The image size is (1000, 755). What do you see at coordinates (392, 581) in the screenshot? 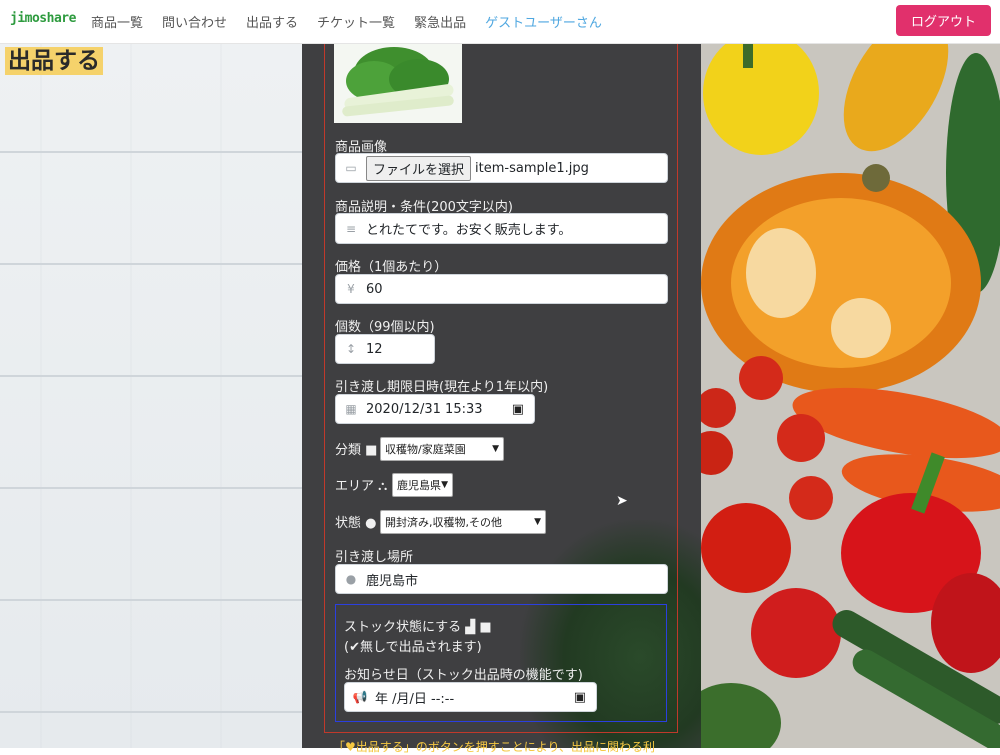
I see `place-value: 鹿児島市` at bounding box center [392, 581].